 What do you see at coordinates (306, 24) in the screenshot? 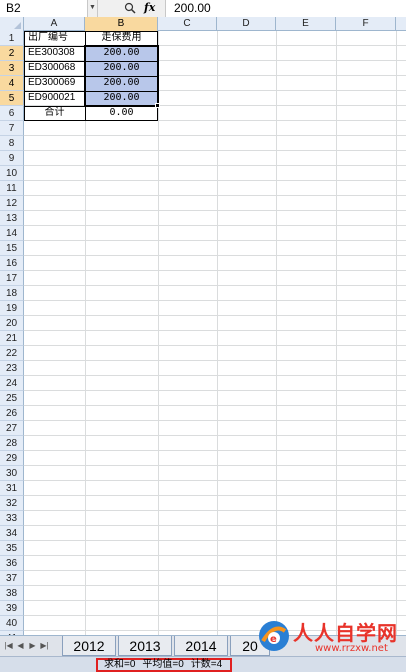
I see `column-header-e: E` at bounding box center [306, 24].